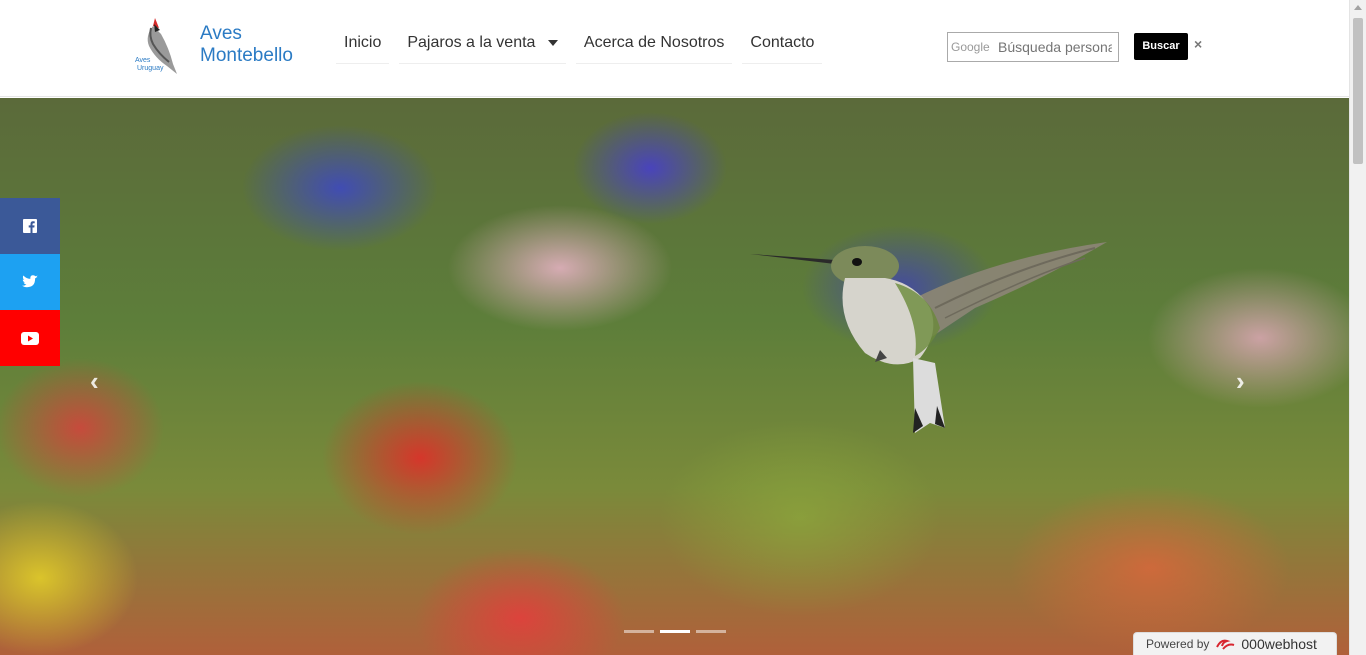 Image resolution: width=1366 pixels, height=655 pixels. What do you see at coordinates (1357, 327) in the screenshot?
I see `page-scrollbar` at bounding box center [1357, 327].